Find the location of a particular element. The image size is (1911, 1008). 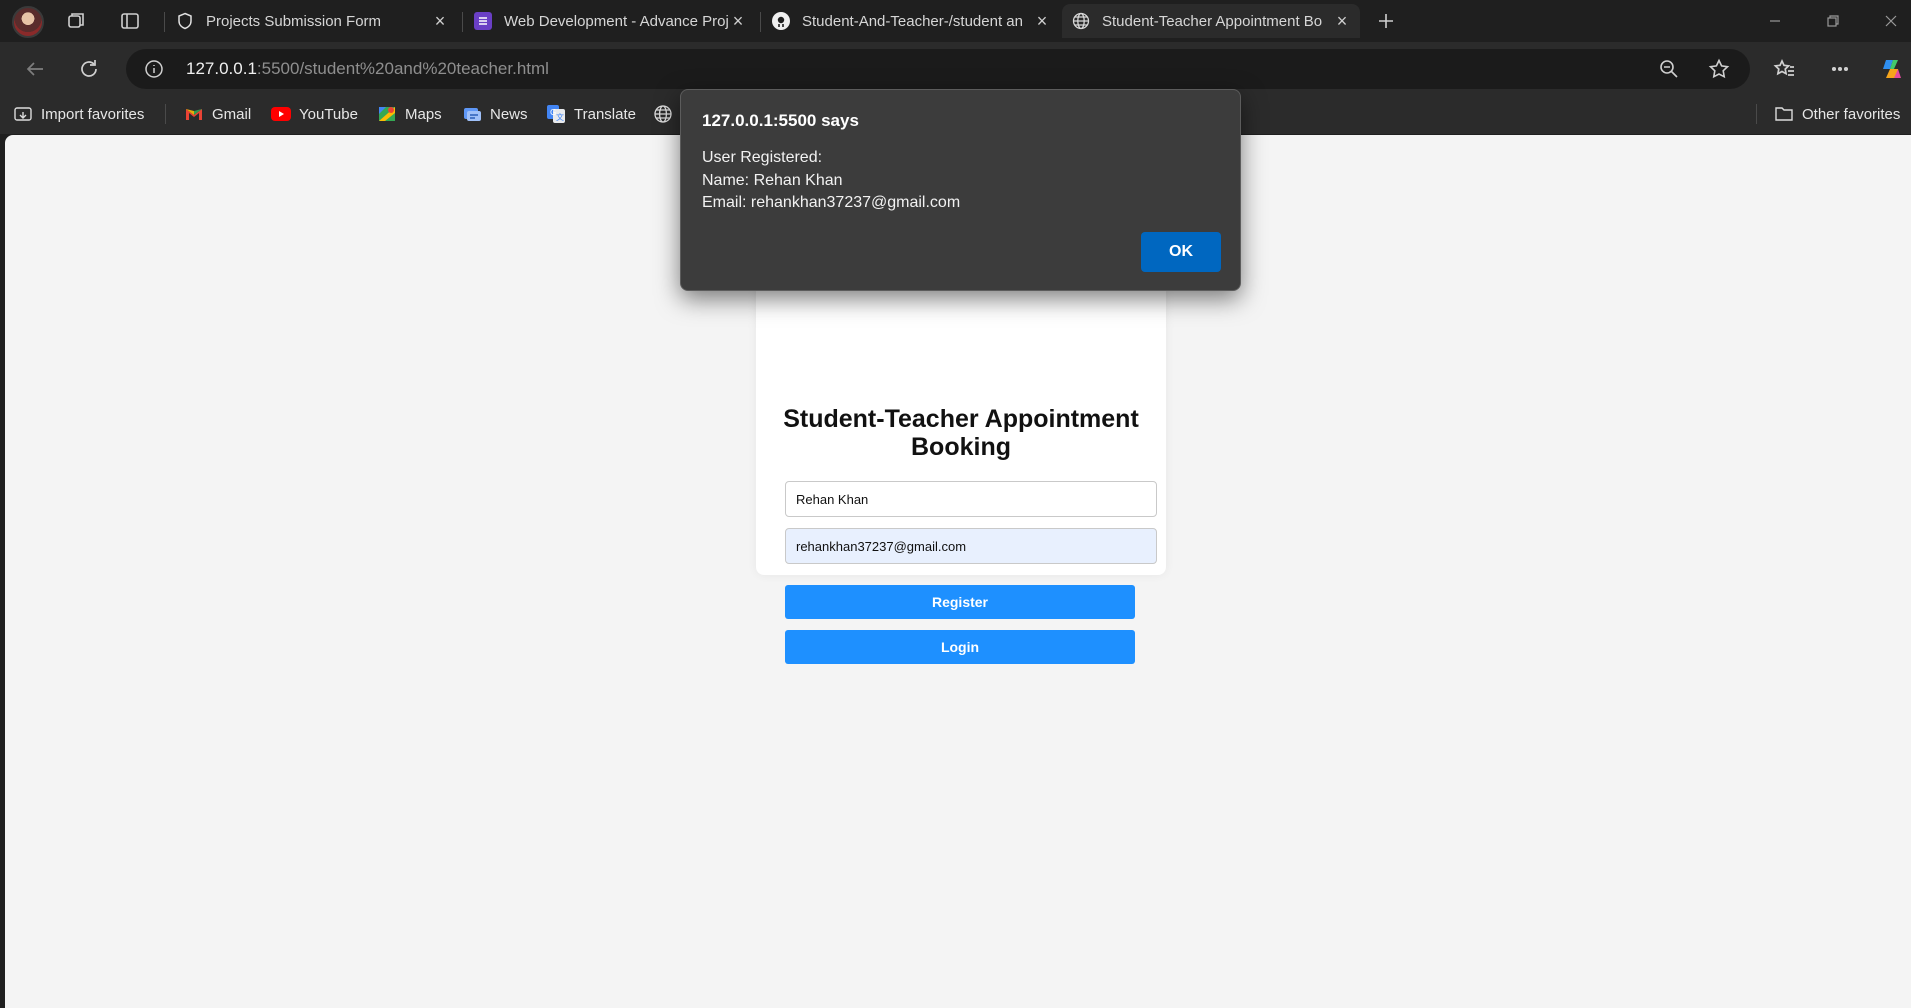

restore-icon is located at coordinates (1833, 21).